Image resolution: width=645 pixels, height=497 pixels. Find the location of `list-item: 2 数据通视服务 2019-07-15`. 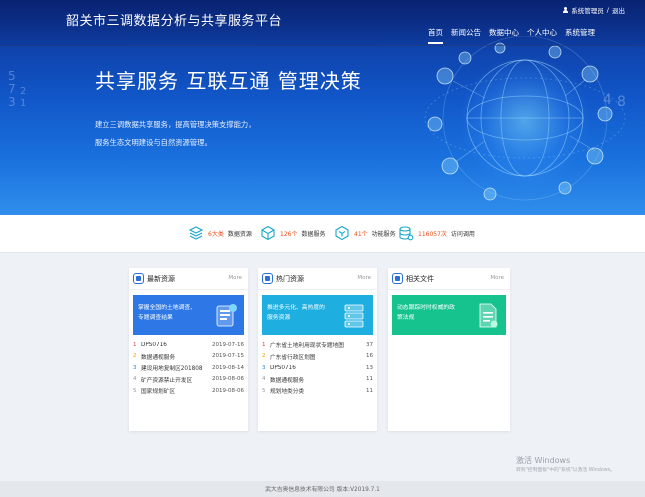

list-item: 2 数据通视服务 2019-07-15 is located at coordinates (188, 357).